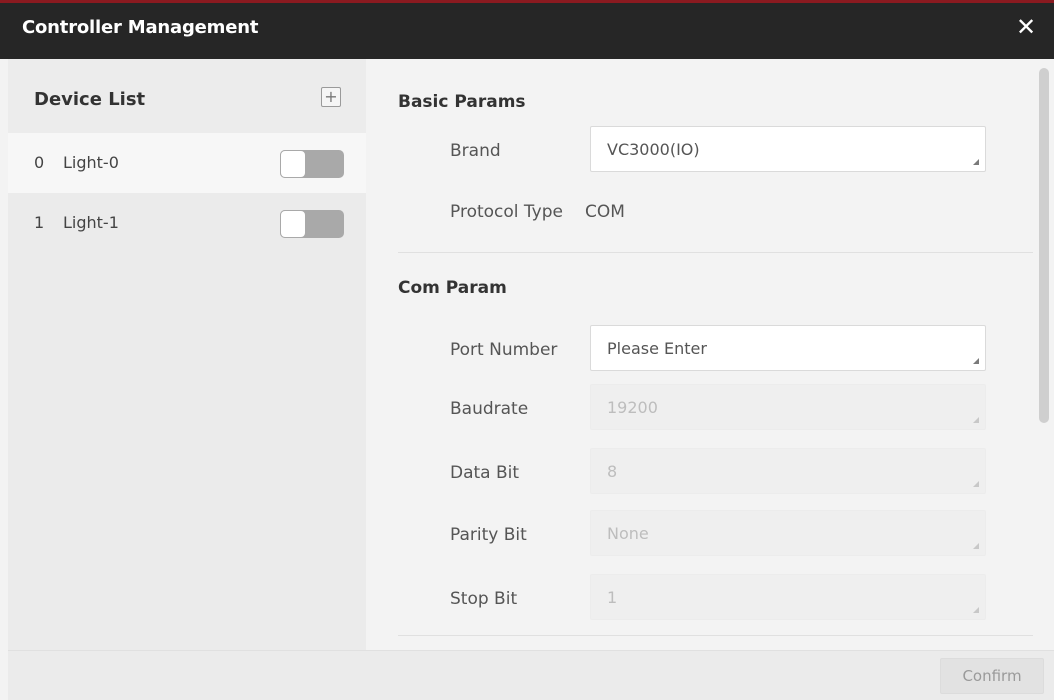 The width and height of the screenshot is (1054, 700). What do you see at coordinates (788, 533) in the screenshot?
I see `parity-bit-select: None` at bounding box center [788, 533].